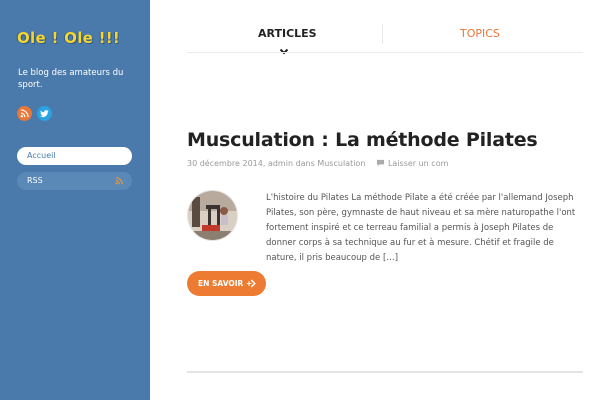 The image size is (600, 400). What do you see at coordinates (291, 163) in the screenshot?
I see `post-author-prefix: admin dans` at bounding box center [291, 163].